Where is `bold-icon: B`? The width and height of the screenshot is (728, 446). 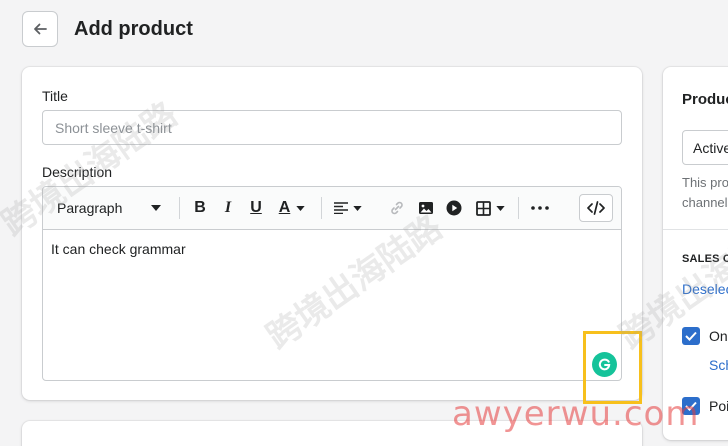 bold-icon: B is located at coordinates (200, 207).